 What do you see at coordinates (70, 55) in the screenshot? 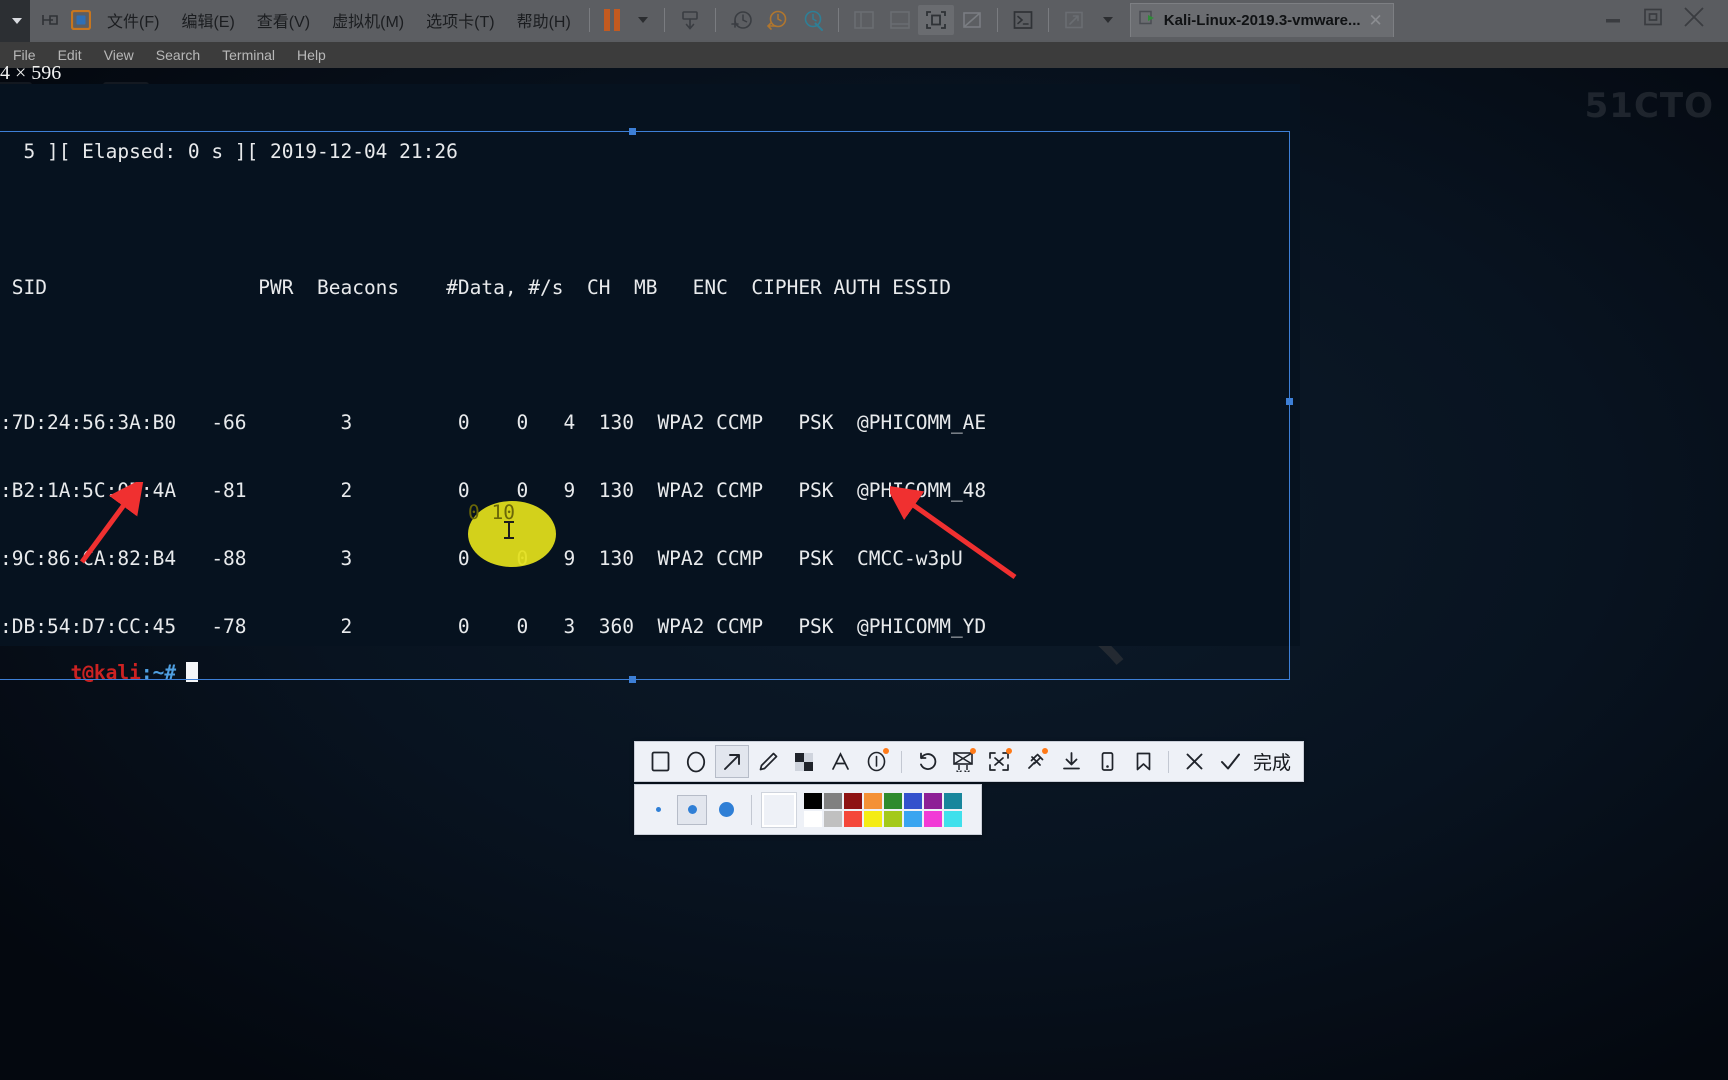
I see `terminal-menu-edit: Edit` at bounding box center [70, 55].